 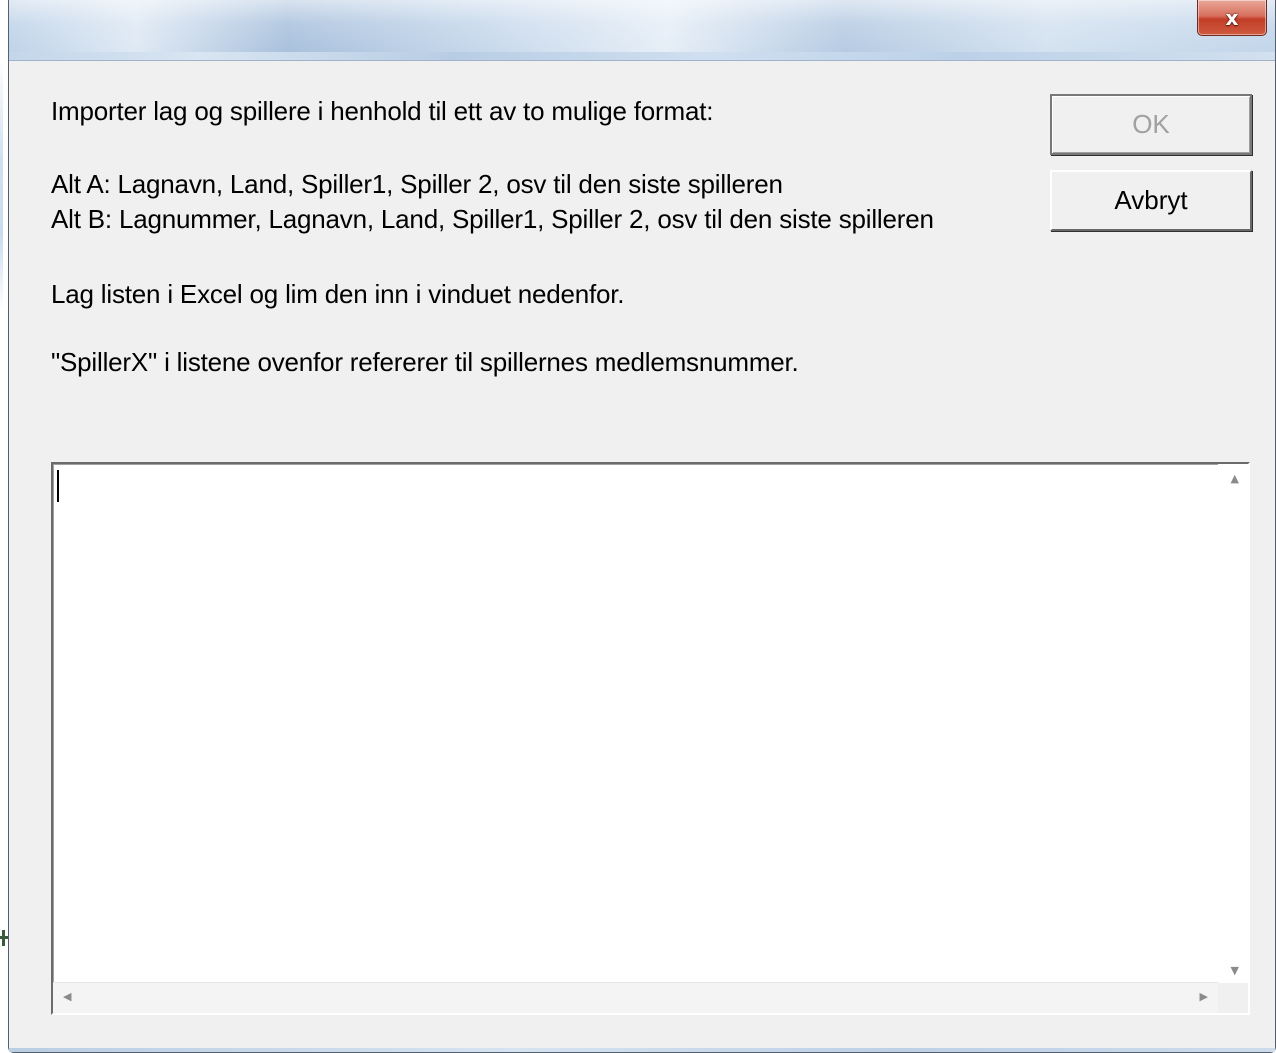 What do you see at coordinates (1233, 723) in the screenshot?
I see `vertical-scrollbar: ▲ ▼` at bounding box center [1233, 723].